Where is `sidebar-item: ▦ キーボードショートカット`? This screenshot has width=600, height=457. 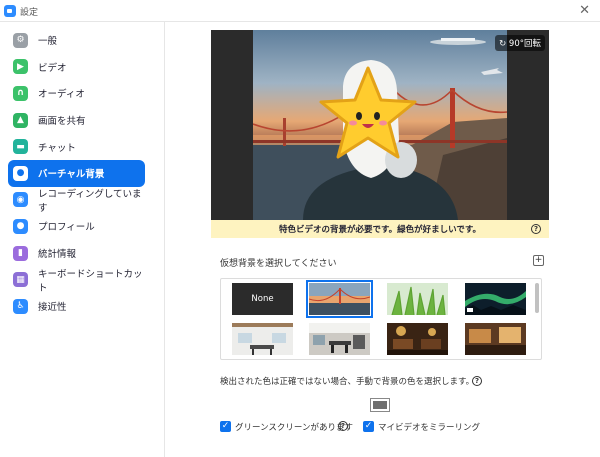 sidebar-item: ▦ キーボードショートカット is located at coordinates (76, 280).